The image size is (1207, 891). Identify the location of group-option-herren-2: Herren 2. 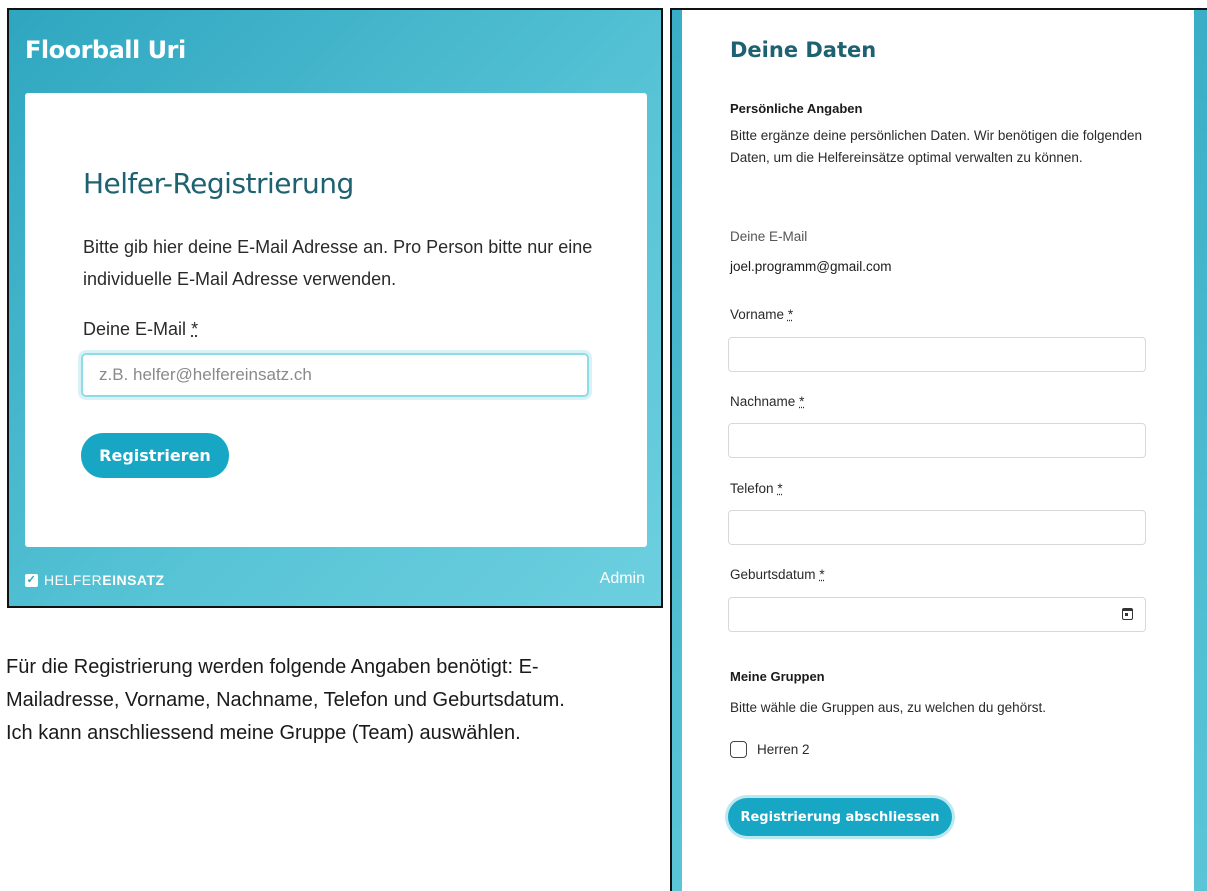
(770, 749).